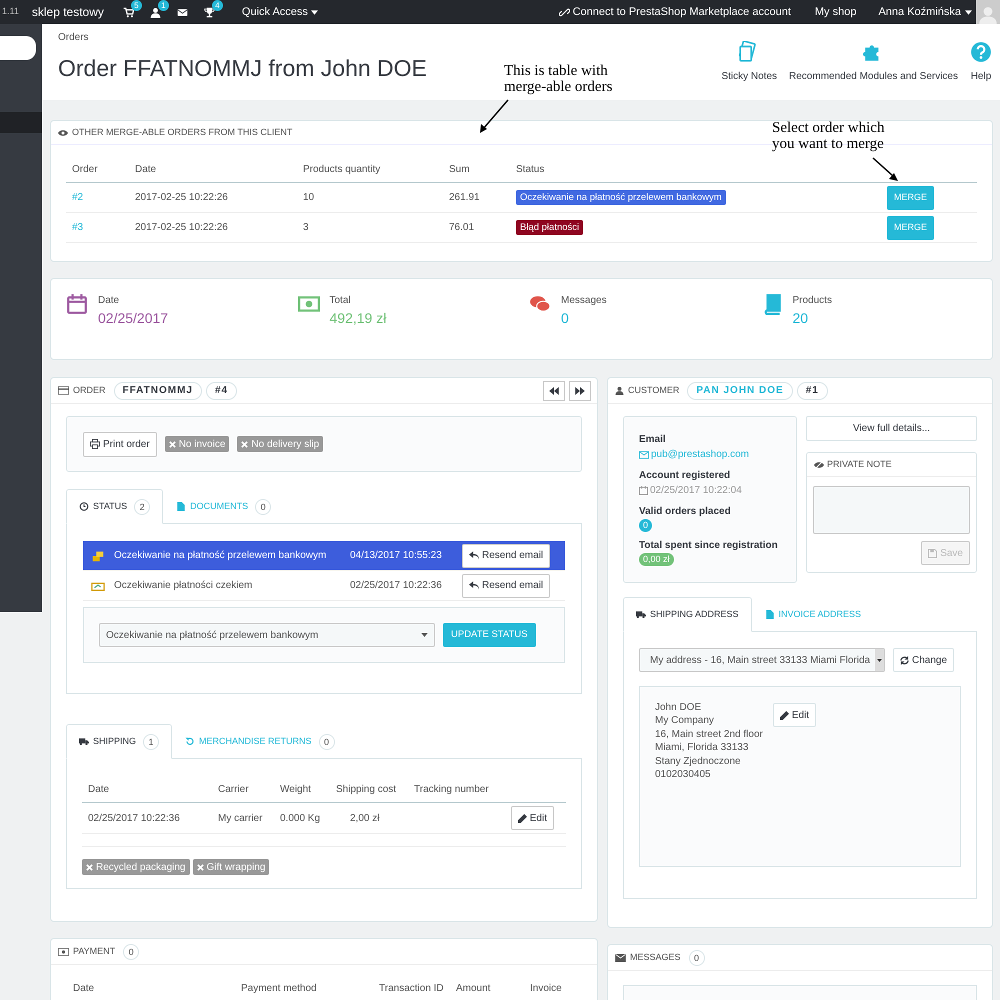 Image resolution: width=1000 pixels, height=1000 pixels. Describe the element at coordinates (812, 391) in the screenshot. I see `reference-pill: #1` at that location.